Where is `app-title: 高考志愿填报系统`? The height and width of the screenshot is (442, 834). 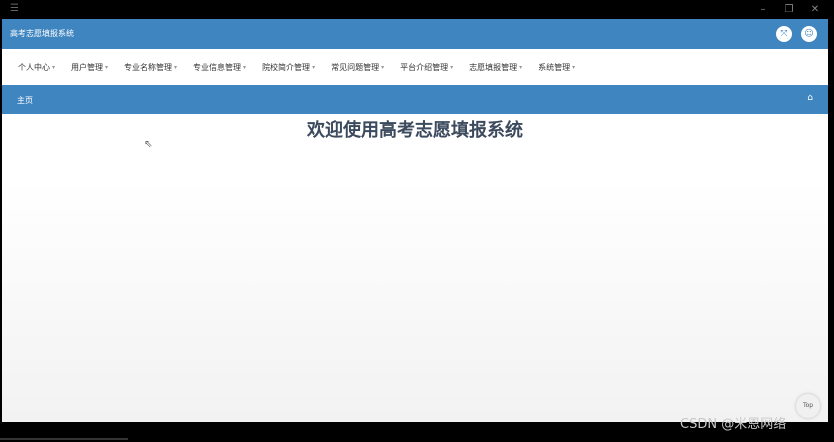 app-title: 高考志愿填报系统 is located at coordinates (42, 33).